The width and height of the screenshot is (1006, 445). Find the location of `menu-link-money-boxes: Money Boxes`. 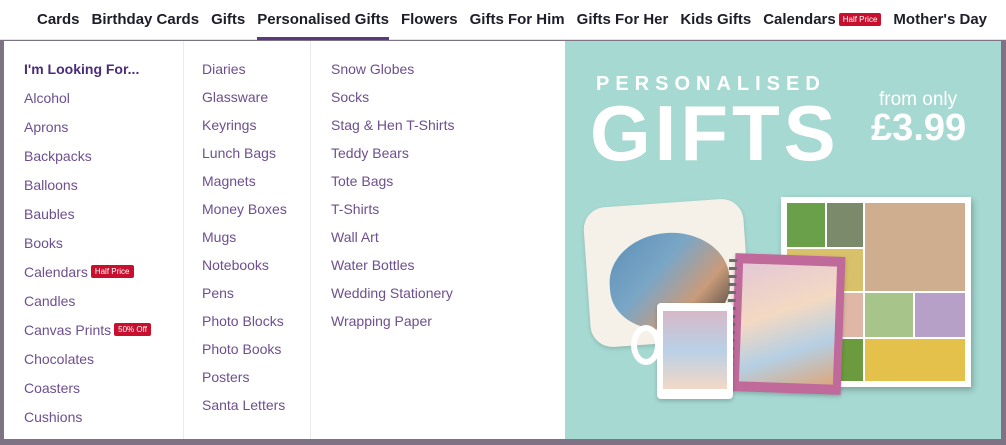

menu-link-money-boxes: Money Boxes is located at coordinates (256, 209).